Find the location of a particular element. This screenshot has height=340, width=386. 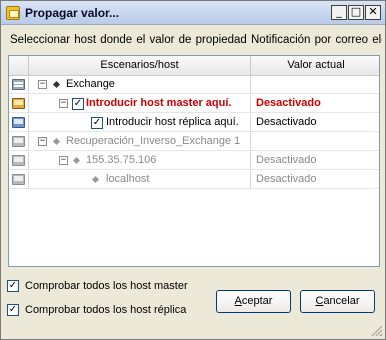

row-name-cell: − 155.35.75.106 is located at coordinates (140, 161).